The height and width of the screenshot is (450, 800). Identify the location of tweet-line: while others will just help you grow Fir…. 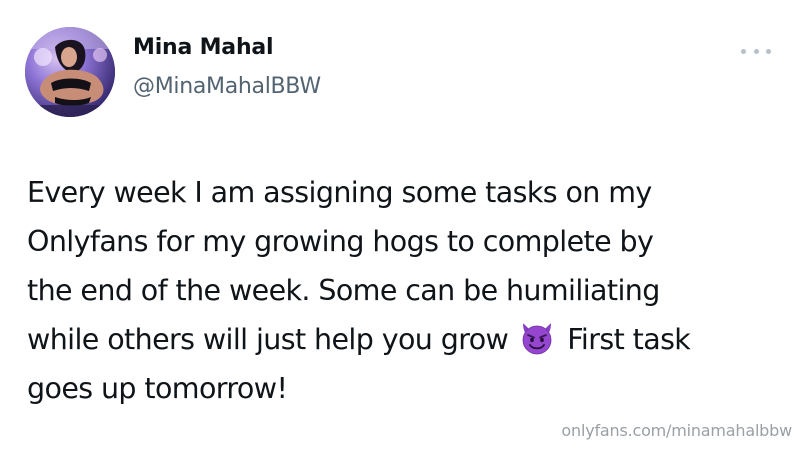
(412, 339).